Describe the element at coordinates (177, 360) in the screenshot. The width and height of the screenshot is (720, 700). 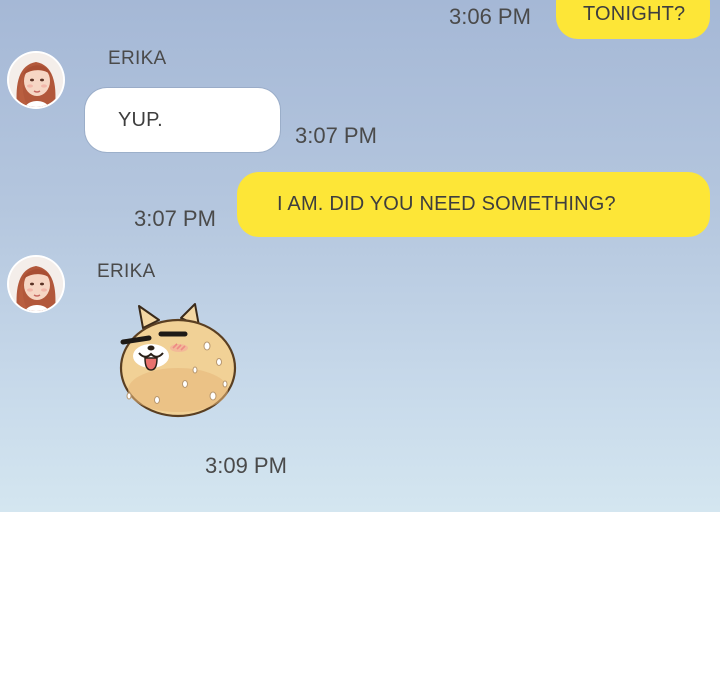
I see `blushing-bun-sticker` at that location.